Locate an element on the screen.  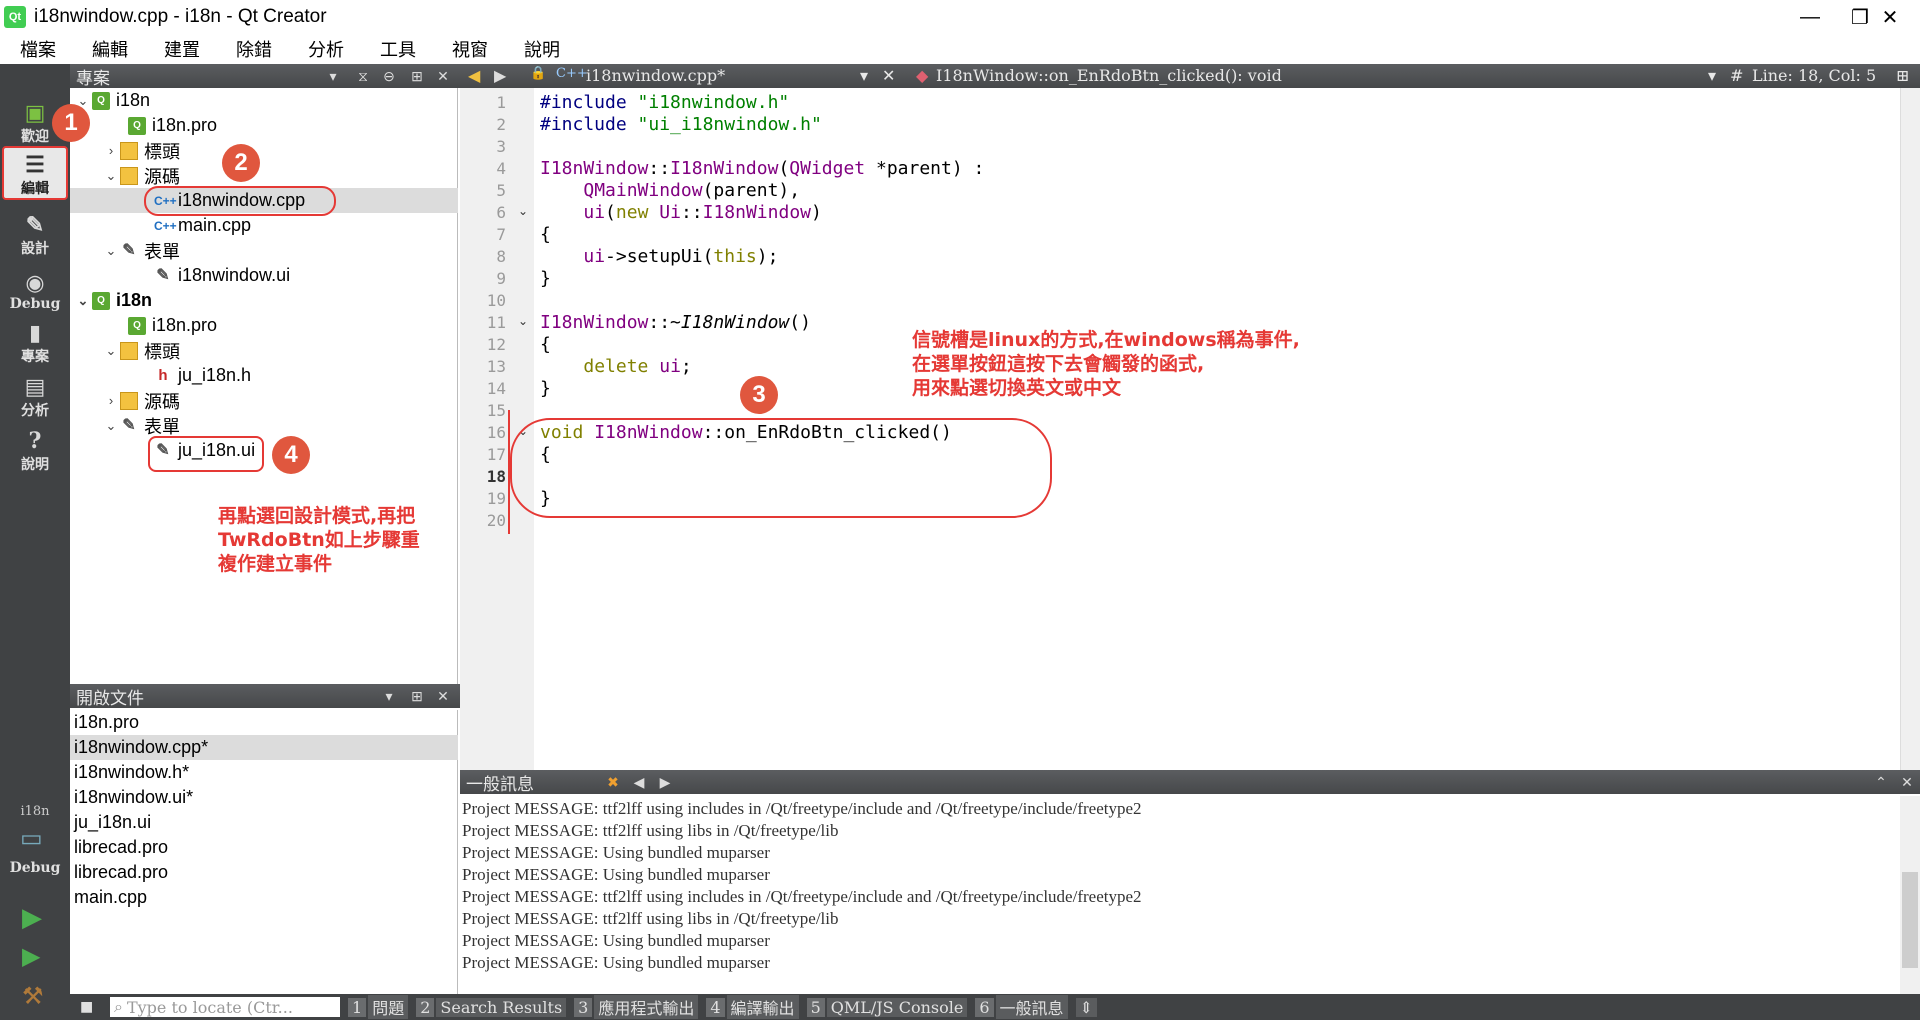
menu-tools: 工具 is located at coordinates (402, 49).